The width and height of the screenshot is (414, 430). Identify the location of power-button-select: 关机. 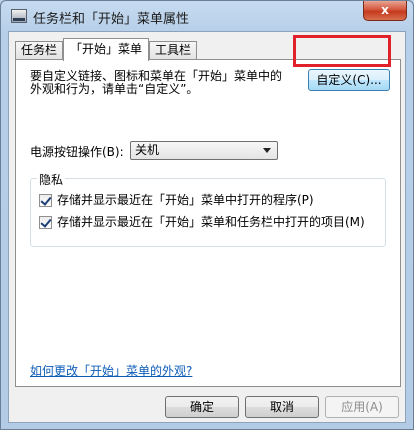
(204, 150).